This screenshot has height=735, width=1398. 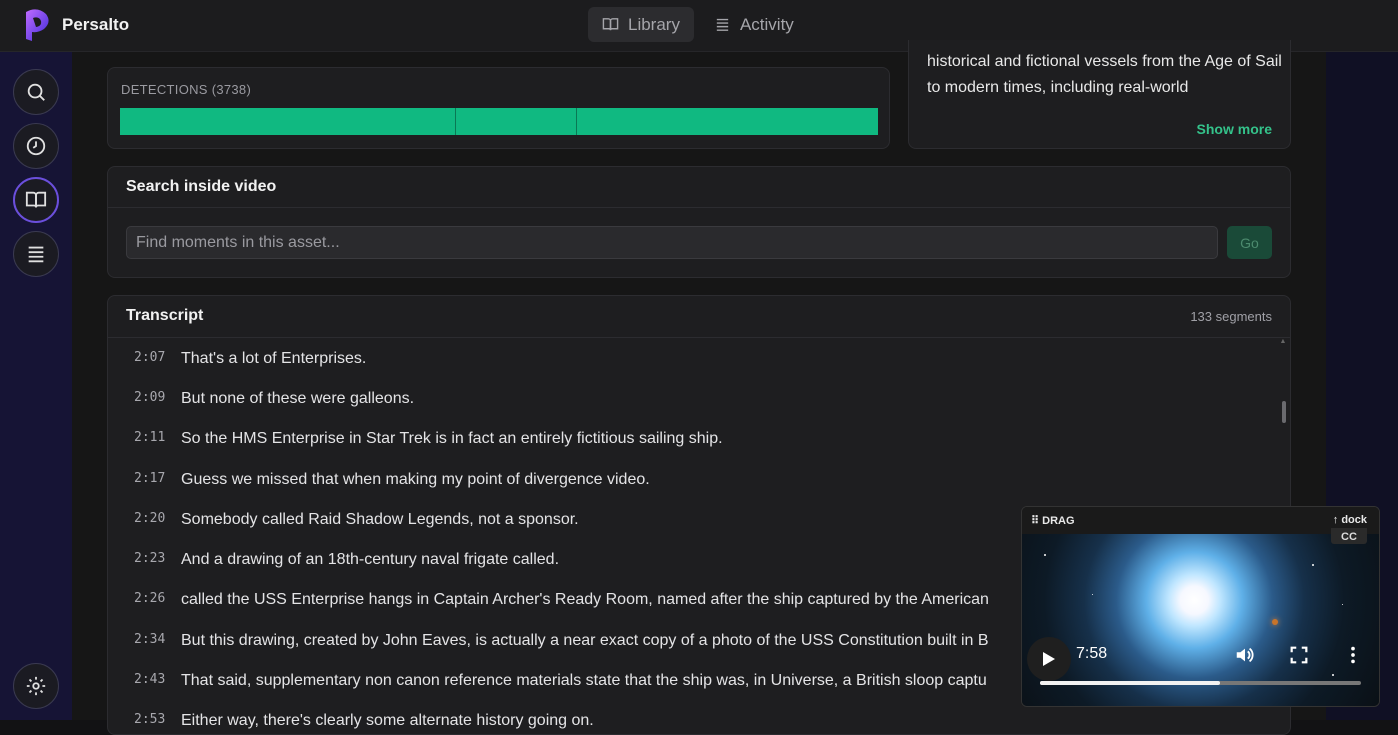 I want to click on tab-library: Library, so click(x=641, y=24).